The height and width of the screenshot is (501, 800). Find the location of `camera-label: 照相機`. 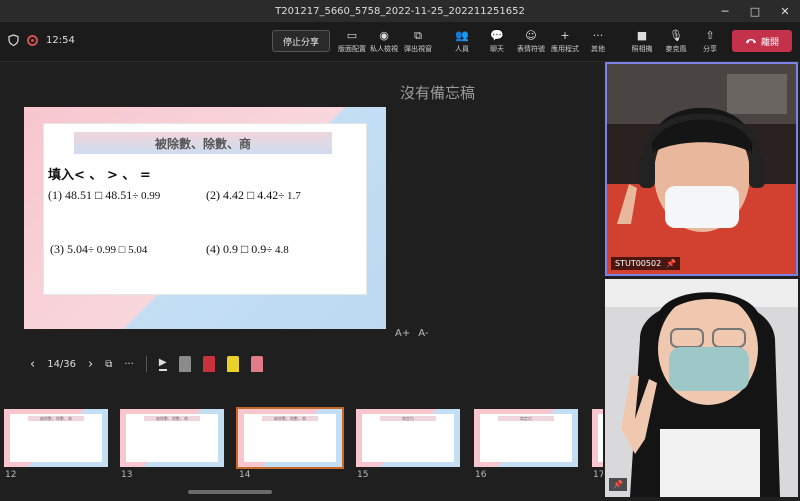

camera-label: 照相機 is located at coordinates (642, 49).